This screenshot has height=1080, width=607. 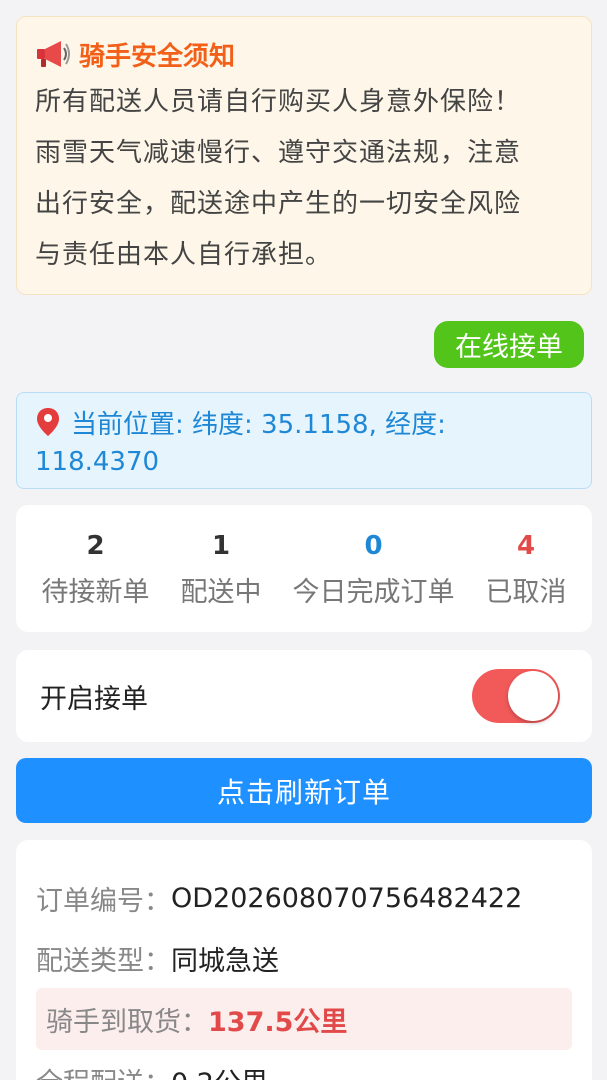 I want to click on stat-delivering-value: 1, so click(x=221, y=546).